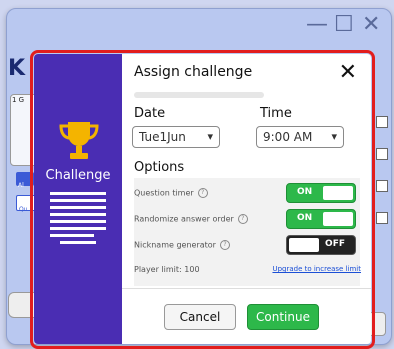  I want to click on time-select: 9:00 AM ▾, so click(300, 137).